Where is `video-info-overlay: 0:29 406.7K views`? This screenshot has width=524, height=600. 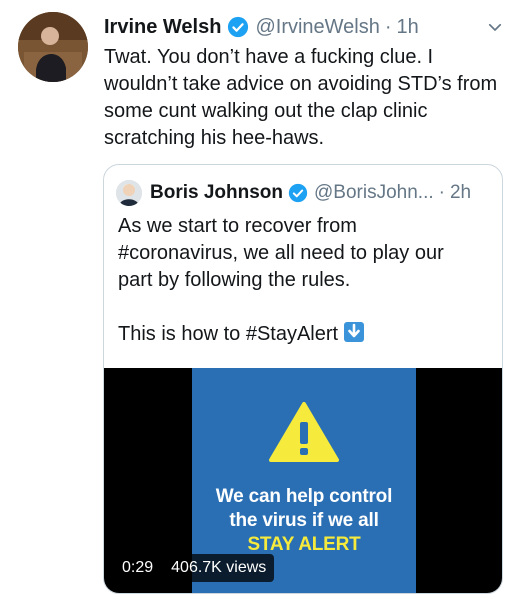 video-info-overlay: 0:29 406.7K views is located at coordinates (194, 568).